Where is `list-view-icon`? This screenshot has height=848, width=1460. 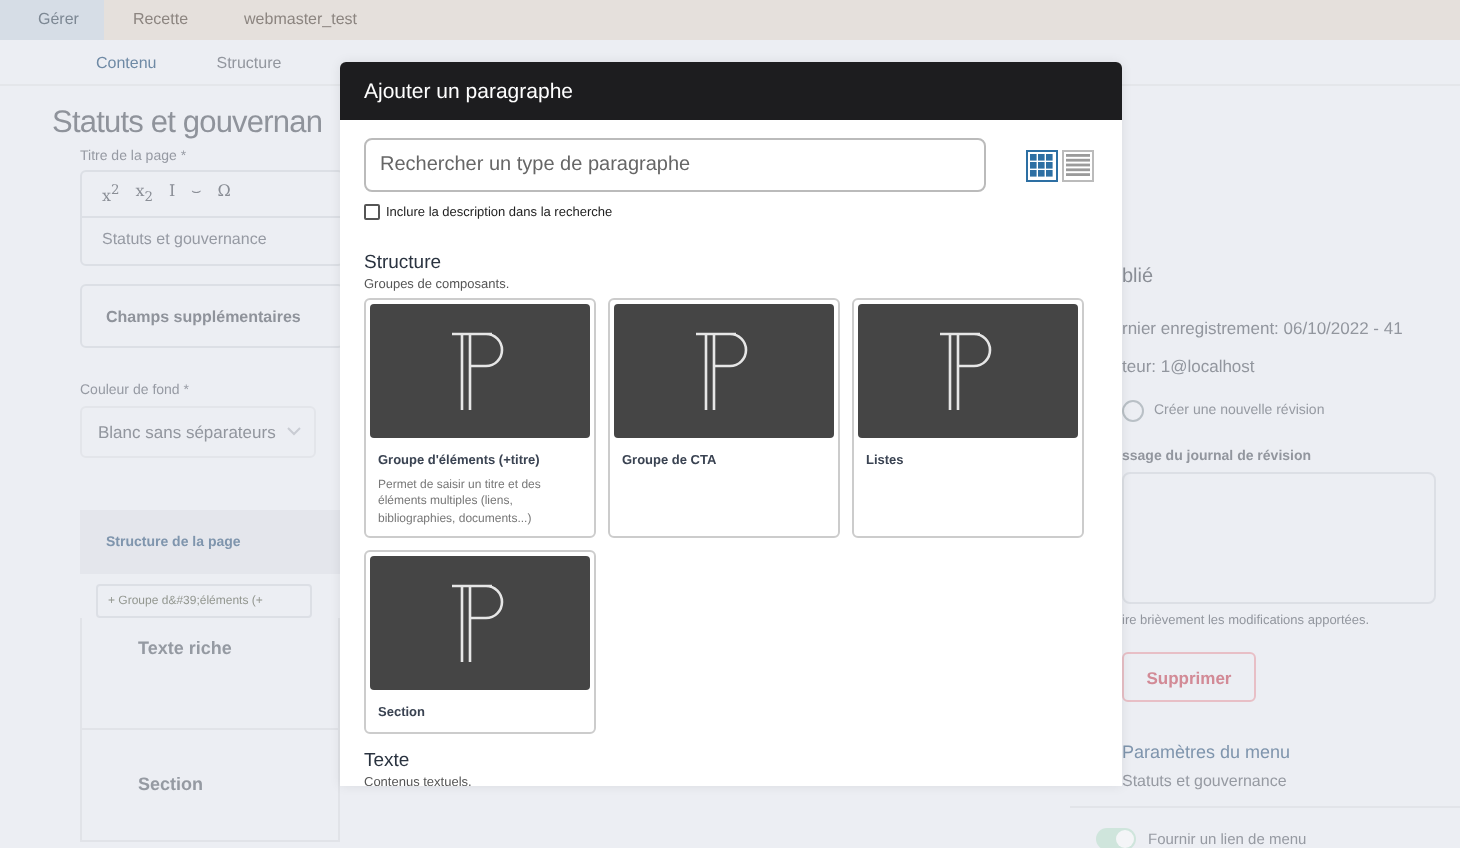
list-view-icon is located at coordinates (1078, 165).